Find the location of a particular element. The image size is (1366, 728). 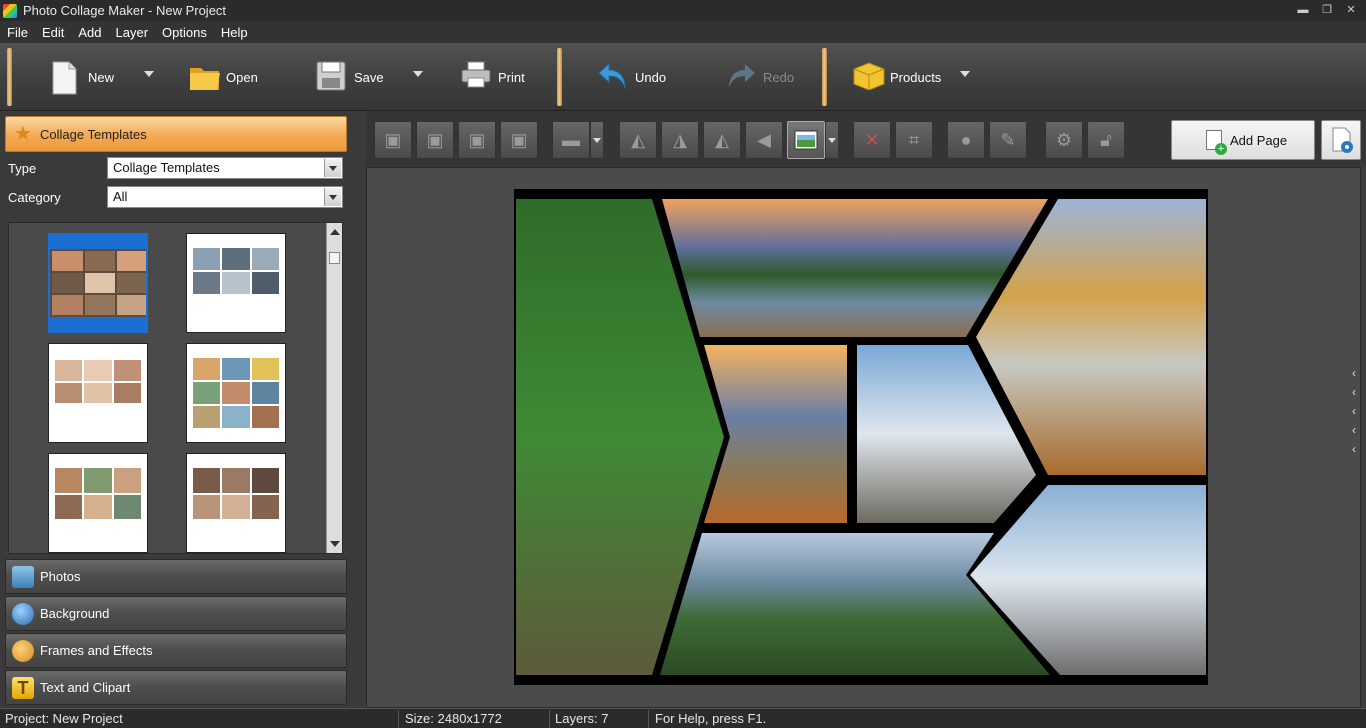

undo-label: Undo is located at coordinates (651, 77).